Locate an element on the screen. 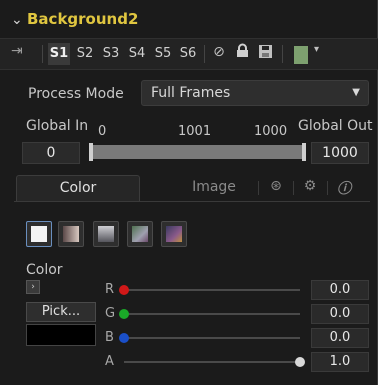 This screenshot has height=385, width=378. color-label: Color is located at coordinates (44, 270).